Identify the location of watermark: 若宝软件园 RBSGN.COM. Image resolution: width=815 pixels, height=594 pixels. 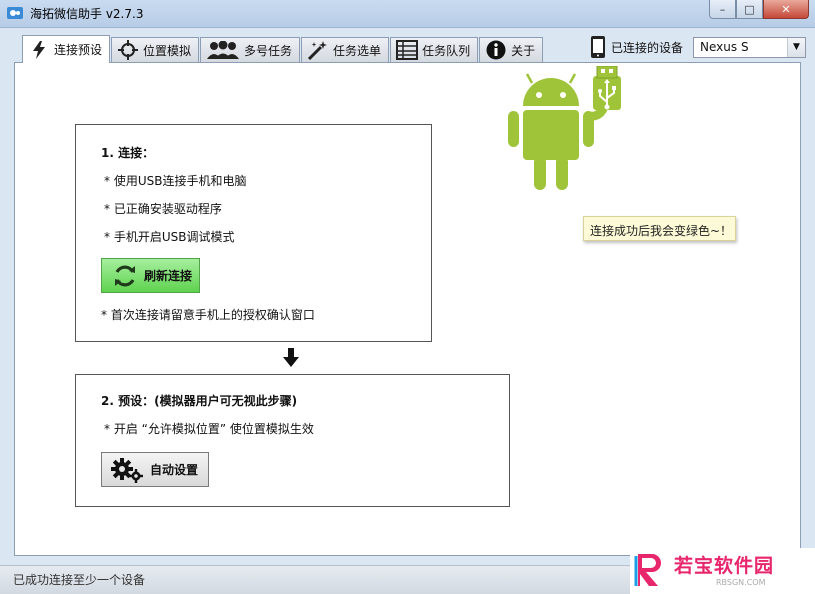
(722, 571).